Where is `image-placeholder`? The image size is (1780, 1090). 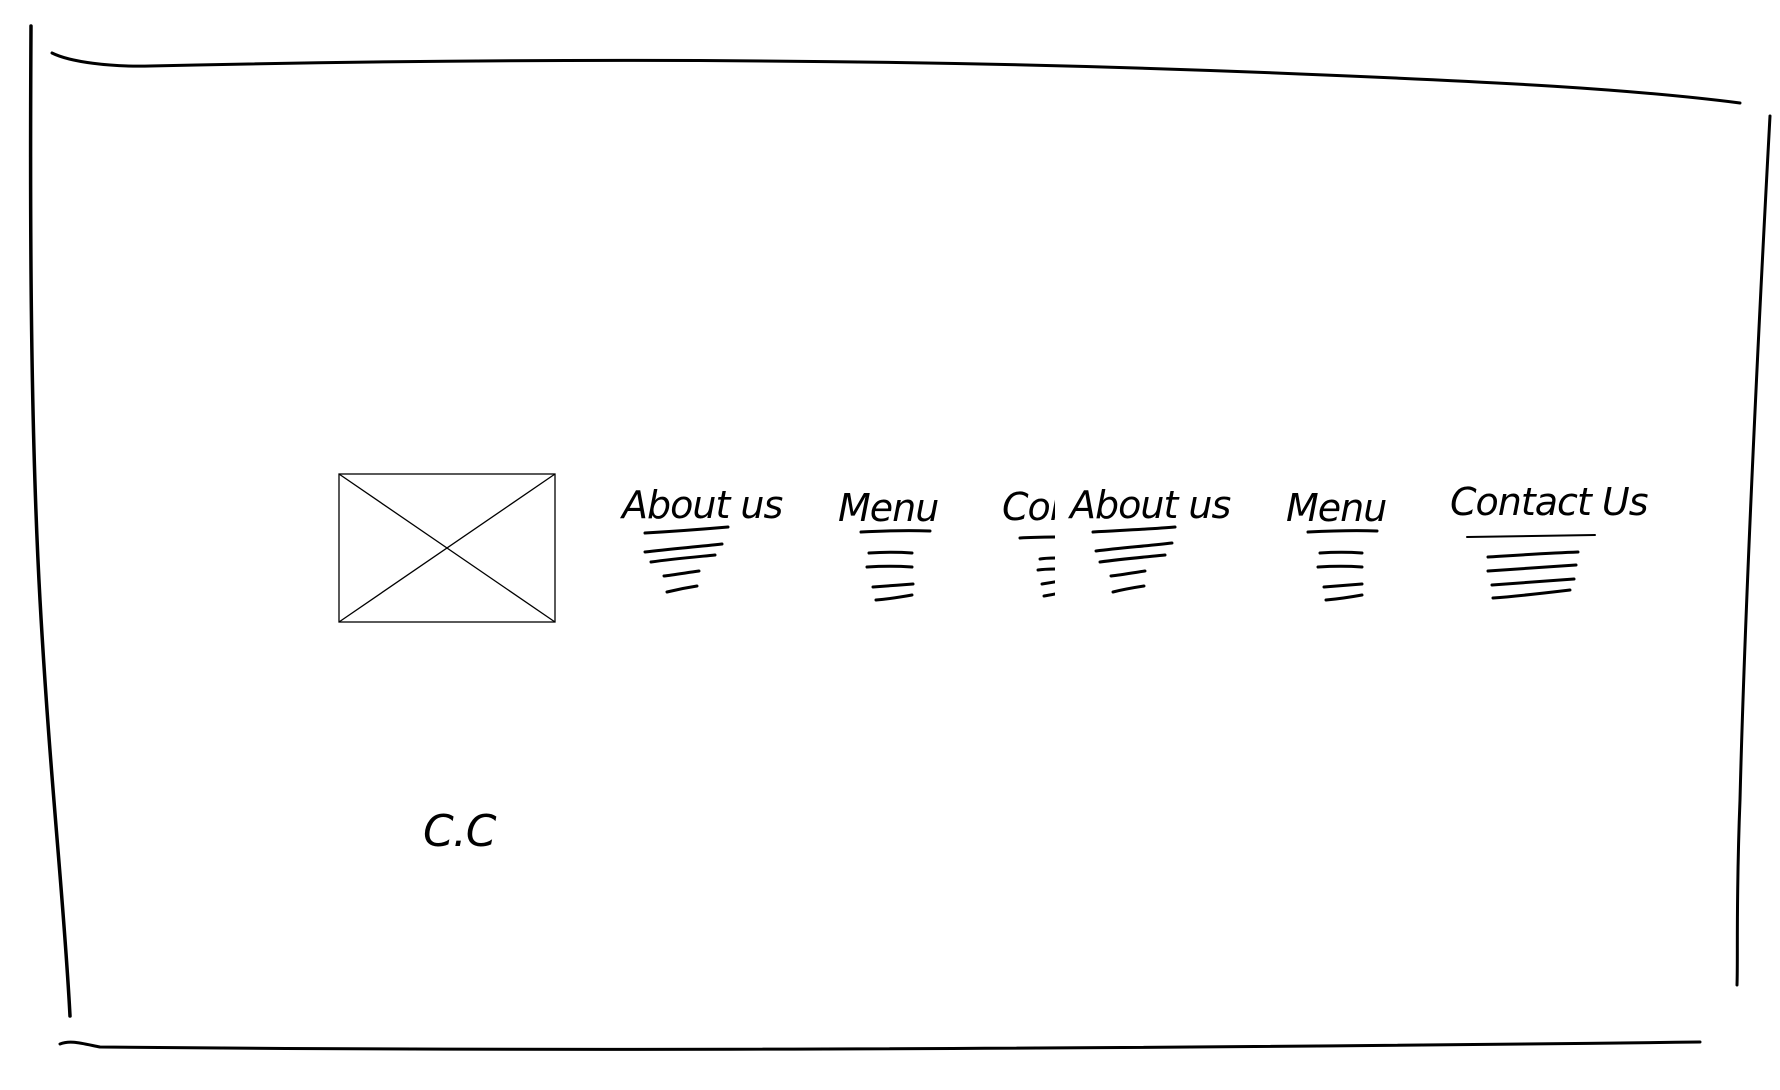
image-placeholder is located at coordinates (447, 548).